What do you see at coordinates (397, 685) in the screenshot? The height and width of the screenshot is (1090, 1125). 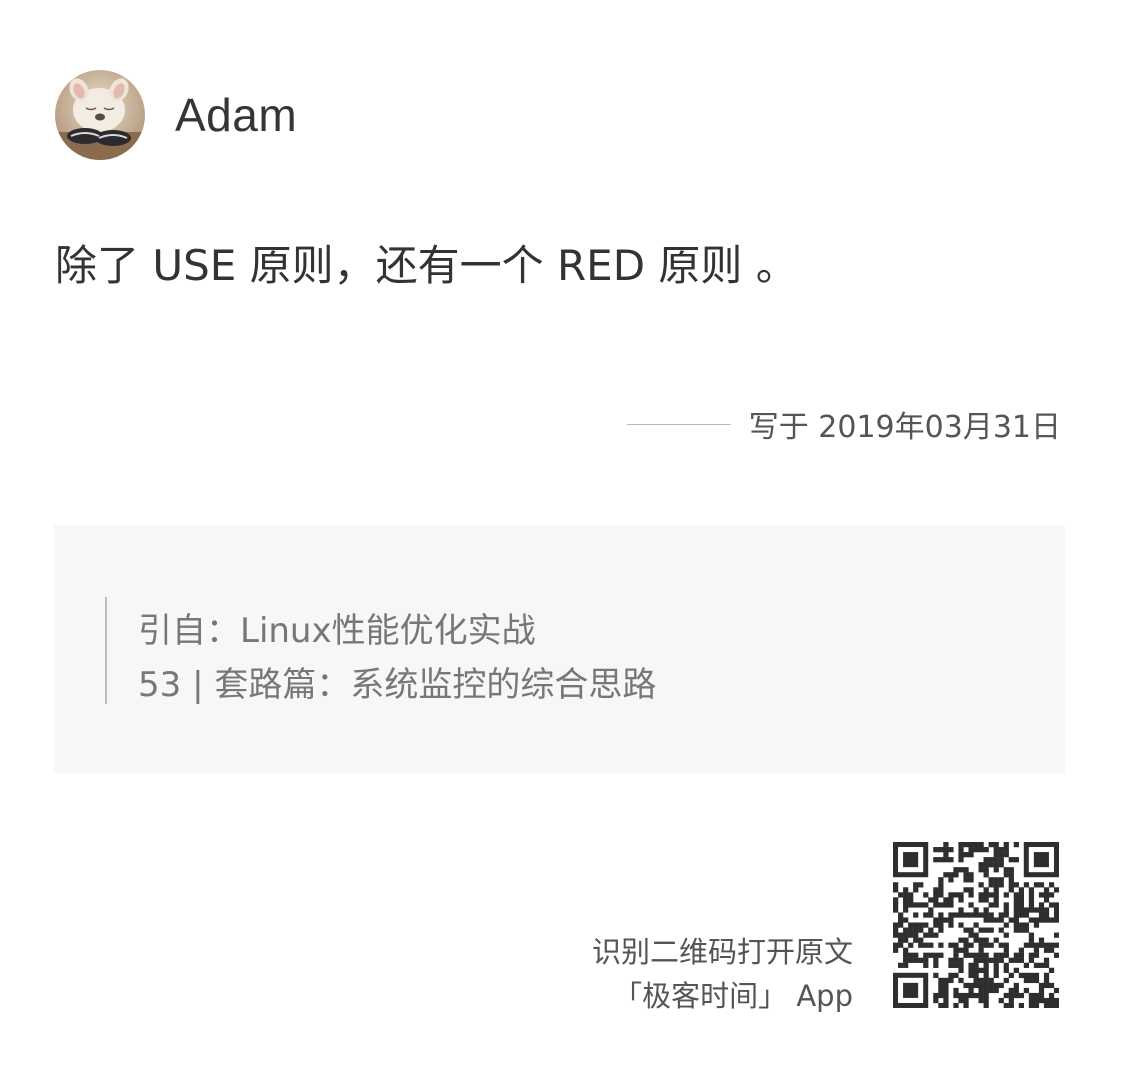 I see `quote-article-title: 53 | 套路篇：系统监控的综合思路` at bounding box center [397, 685].